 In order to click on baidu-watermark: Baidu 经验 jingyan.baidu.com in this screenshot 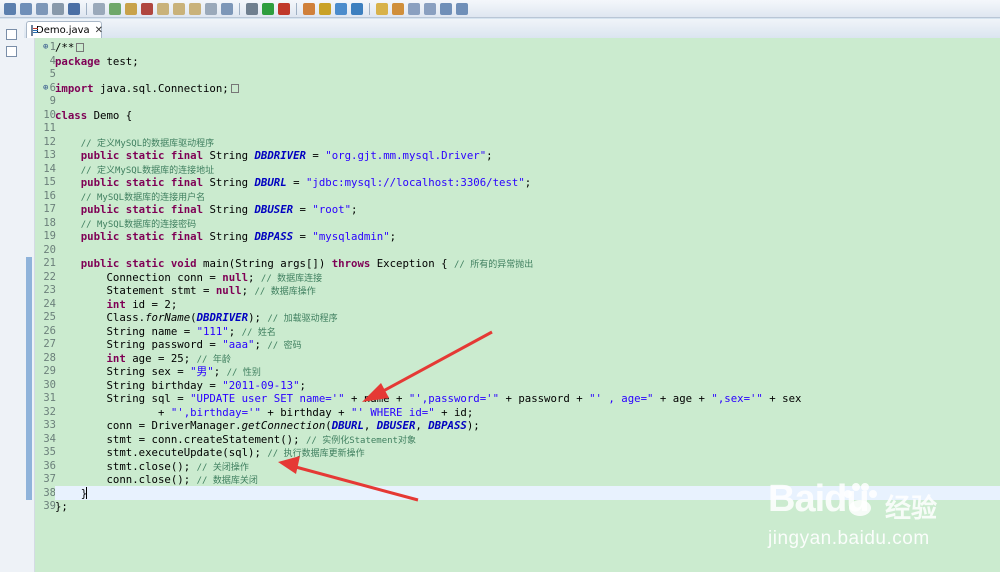, I will do `click(878, 518)`.